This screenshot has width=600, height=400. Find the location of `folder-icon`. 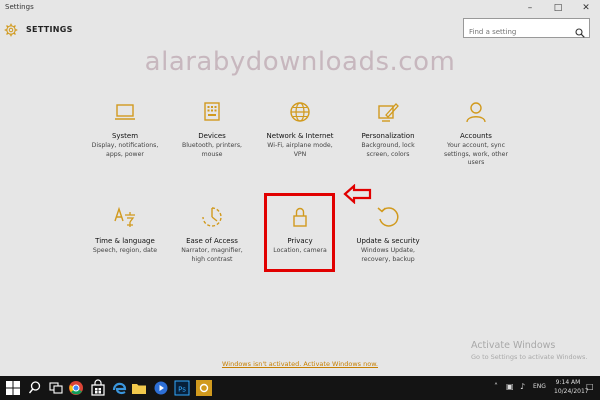

folder-icon is located at coordinates (139, 388).